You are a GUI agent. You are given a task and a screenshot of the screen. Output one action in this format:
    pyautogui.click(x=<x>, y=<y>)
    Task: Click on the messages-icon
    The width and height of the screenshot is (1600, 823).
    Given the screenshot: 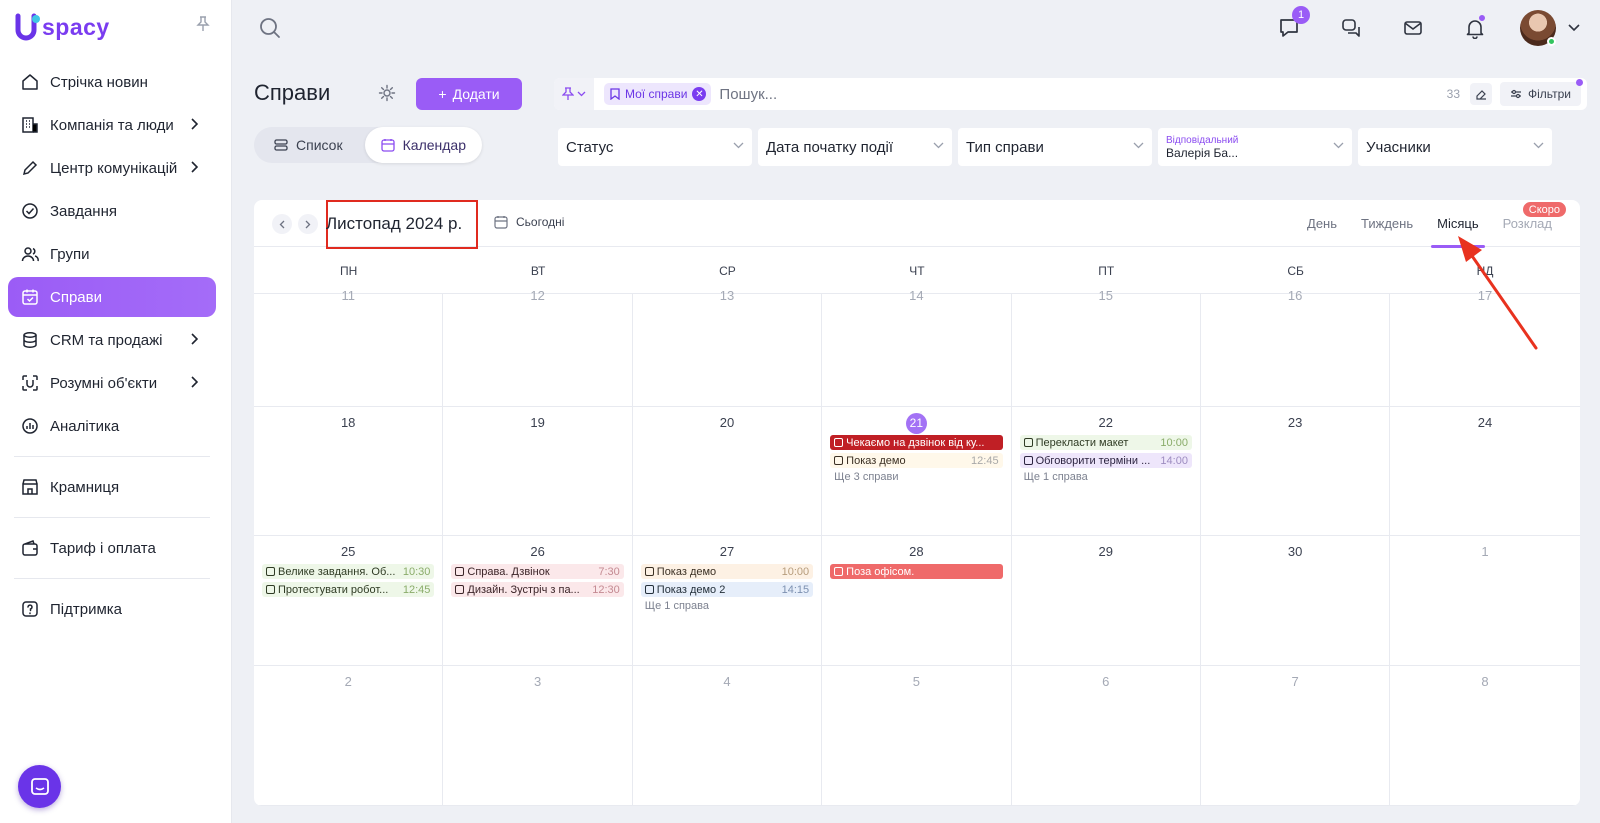 What is the action you would take?
    pyautogui.click(x=1351, y=28)
    